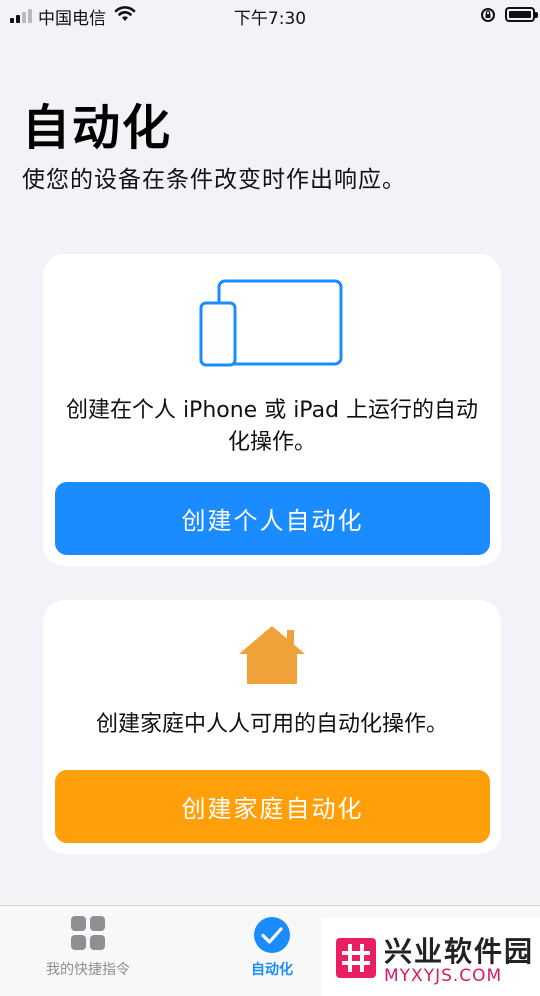 The width and height of the screenshot is (540, 996). I want to click on home-automation-description: 创建家庭中人人可用的自动化操作。, so click(271, 724).